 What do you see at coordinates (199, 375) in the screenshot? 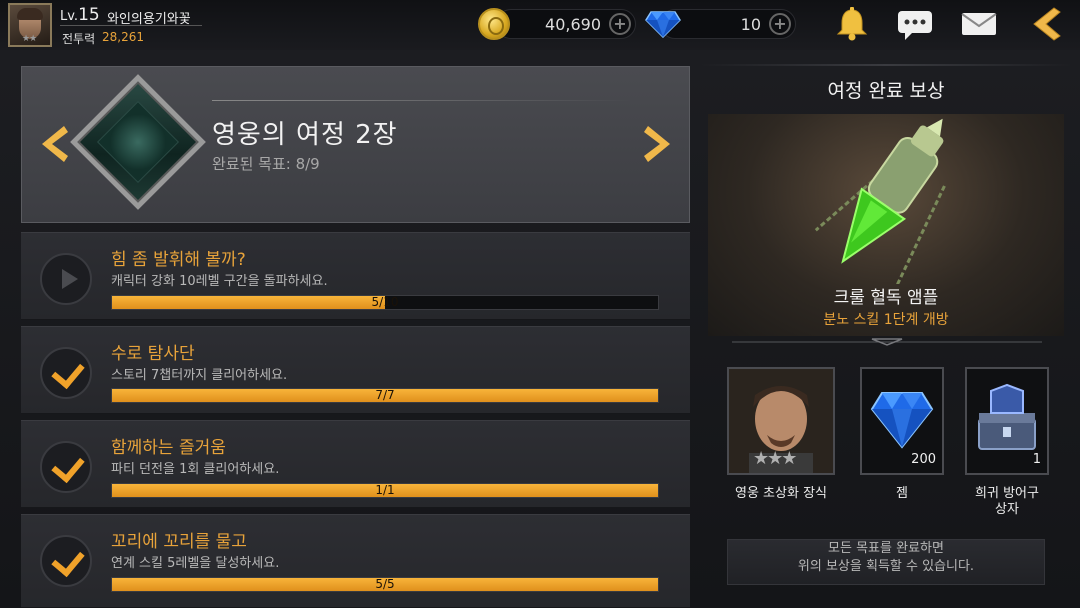
I see `mission-description: 스토리 7챕터까지 클리어하세요.` at bounding box center [199, 375].